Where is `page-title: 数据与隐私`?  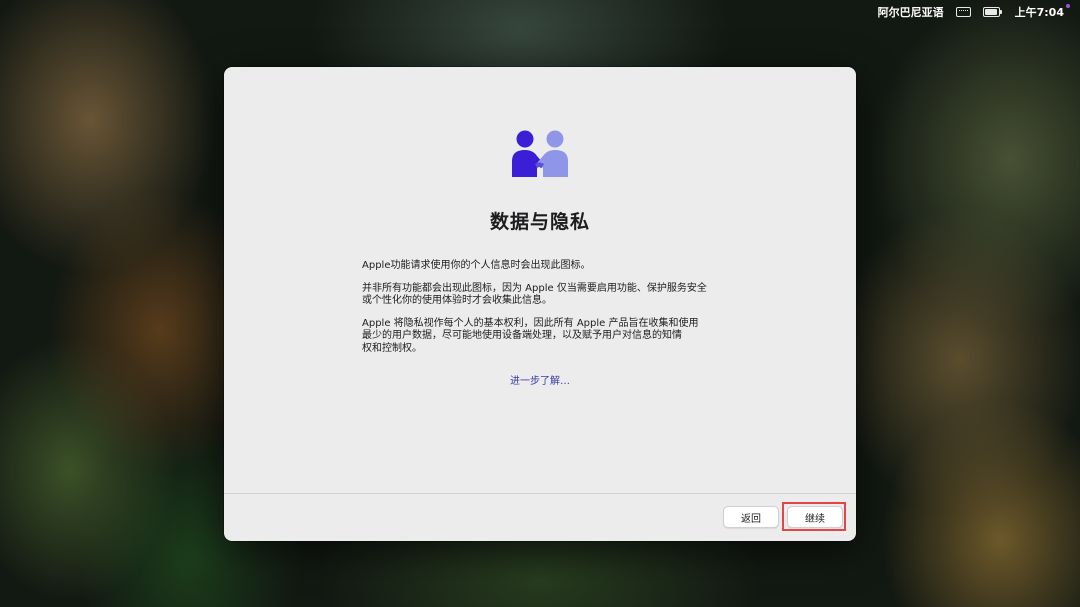
page-title: 数据与隐私 is located at coordinates (539, 222).